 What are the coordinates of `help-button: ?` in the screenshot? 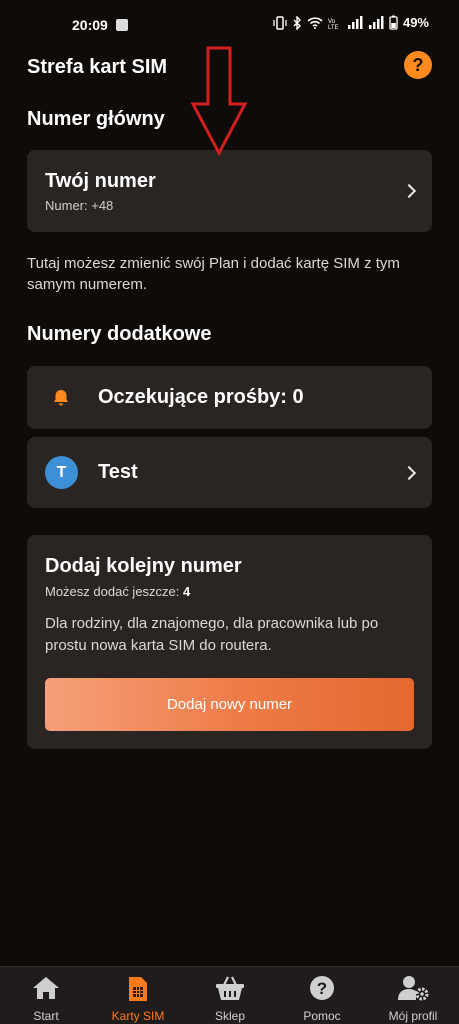 It's located at (418, 65).